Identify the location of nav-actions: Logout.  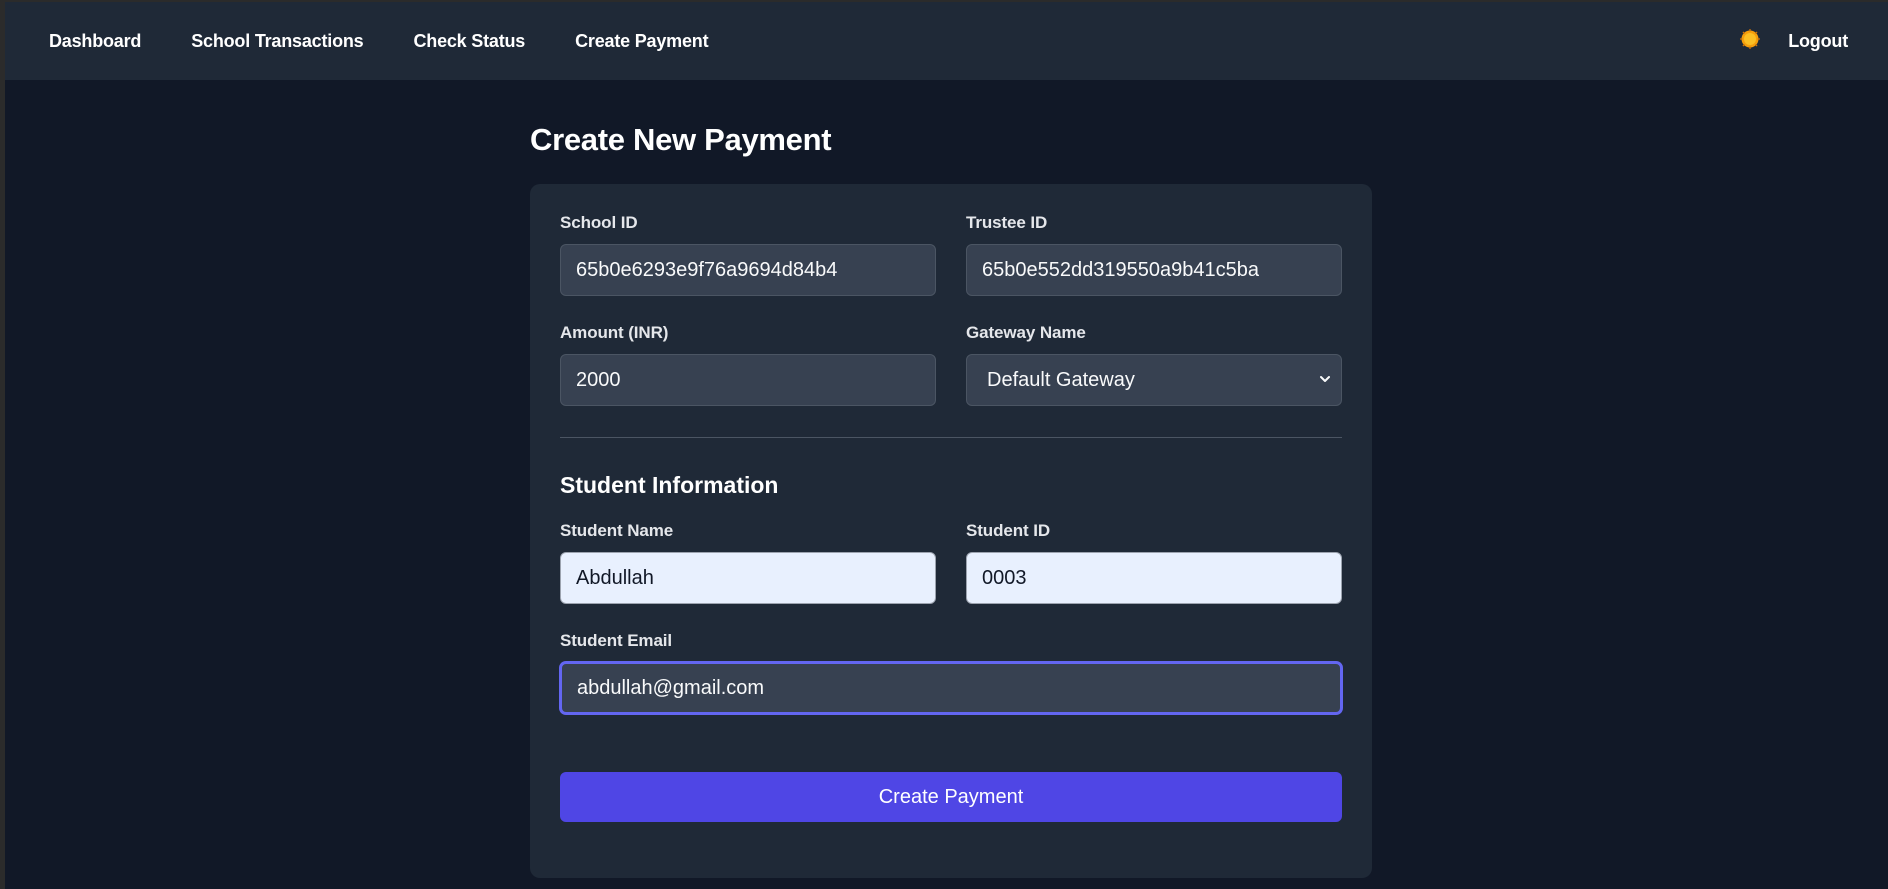
(1793, 40).